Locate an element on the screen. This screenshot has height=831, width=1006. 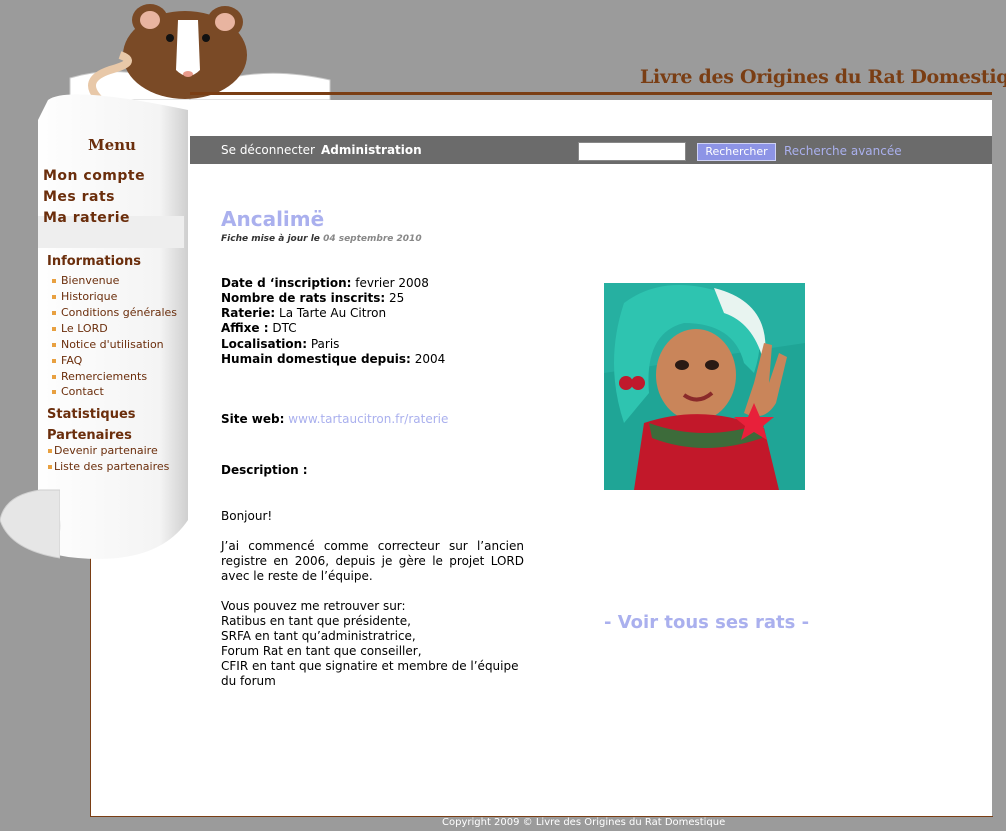
statistics-link: Statistiques is located at coordinates (91, 414).